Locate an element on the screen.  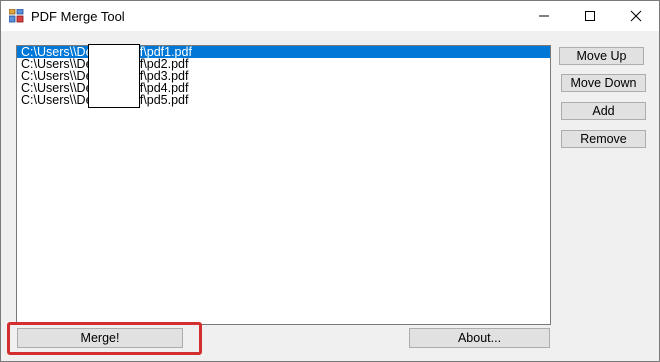
move-up-button: Move Up is located at coordinates (601, 56).